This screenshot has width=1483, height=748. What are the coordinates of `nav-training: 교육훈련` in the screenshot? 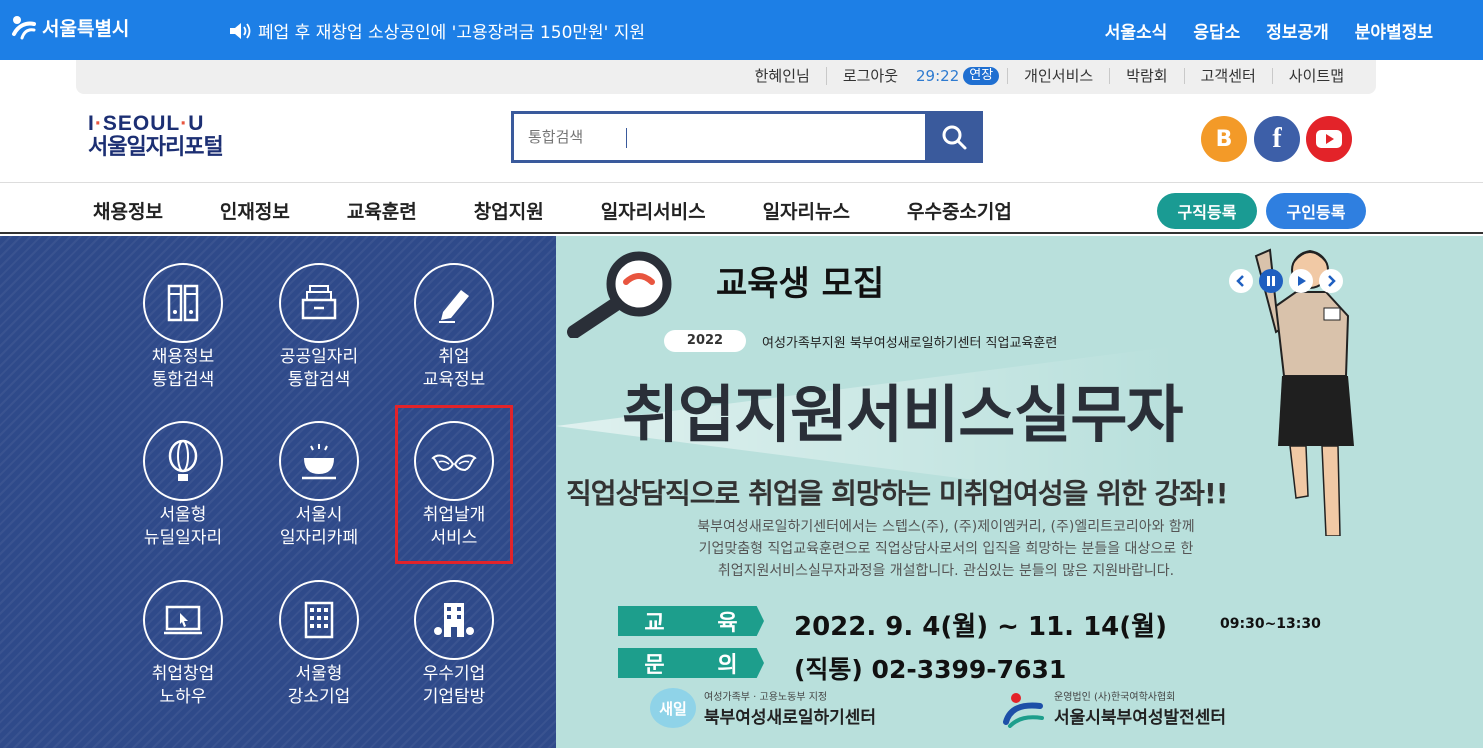 It's located at (382, 210).